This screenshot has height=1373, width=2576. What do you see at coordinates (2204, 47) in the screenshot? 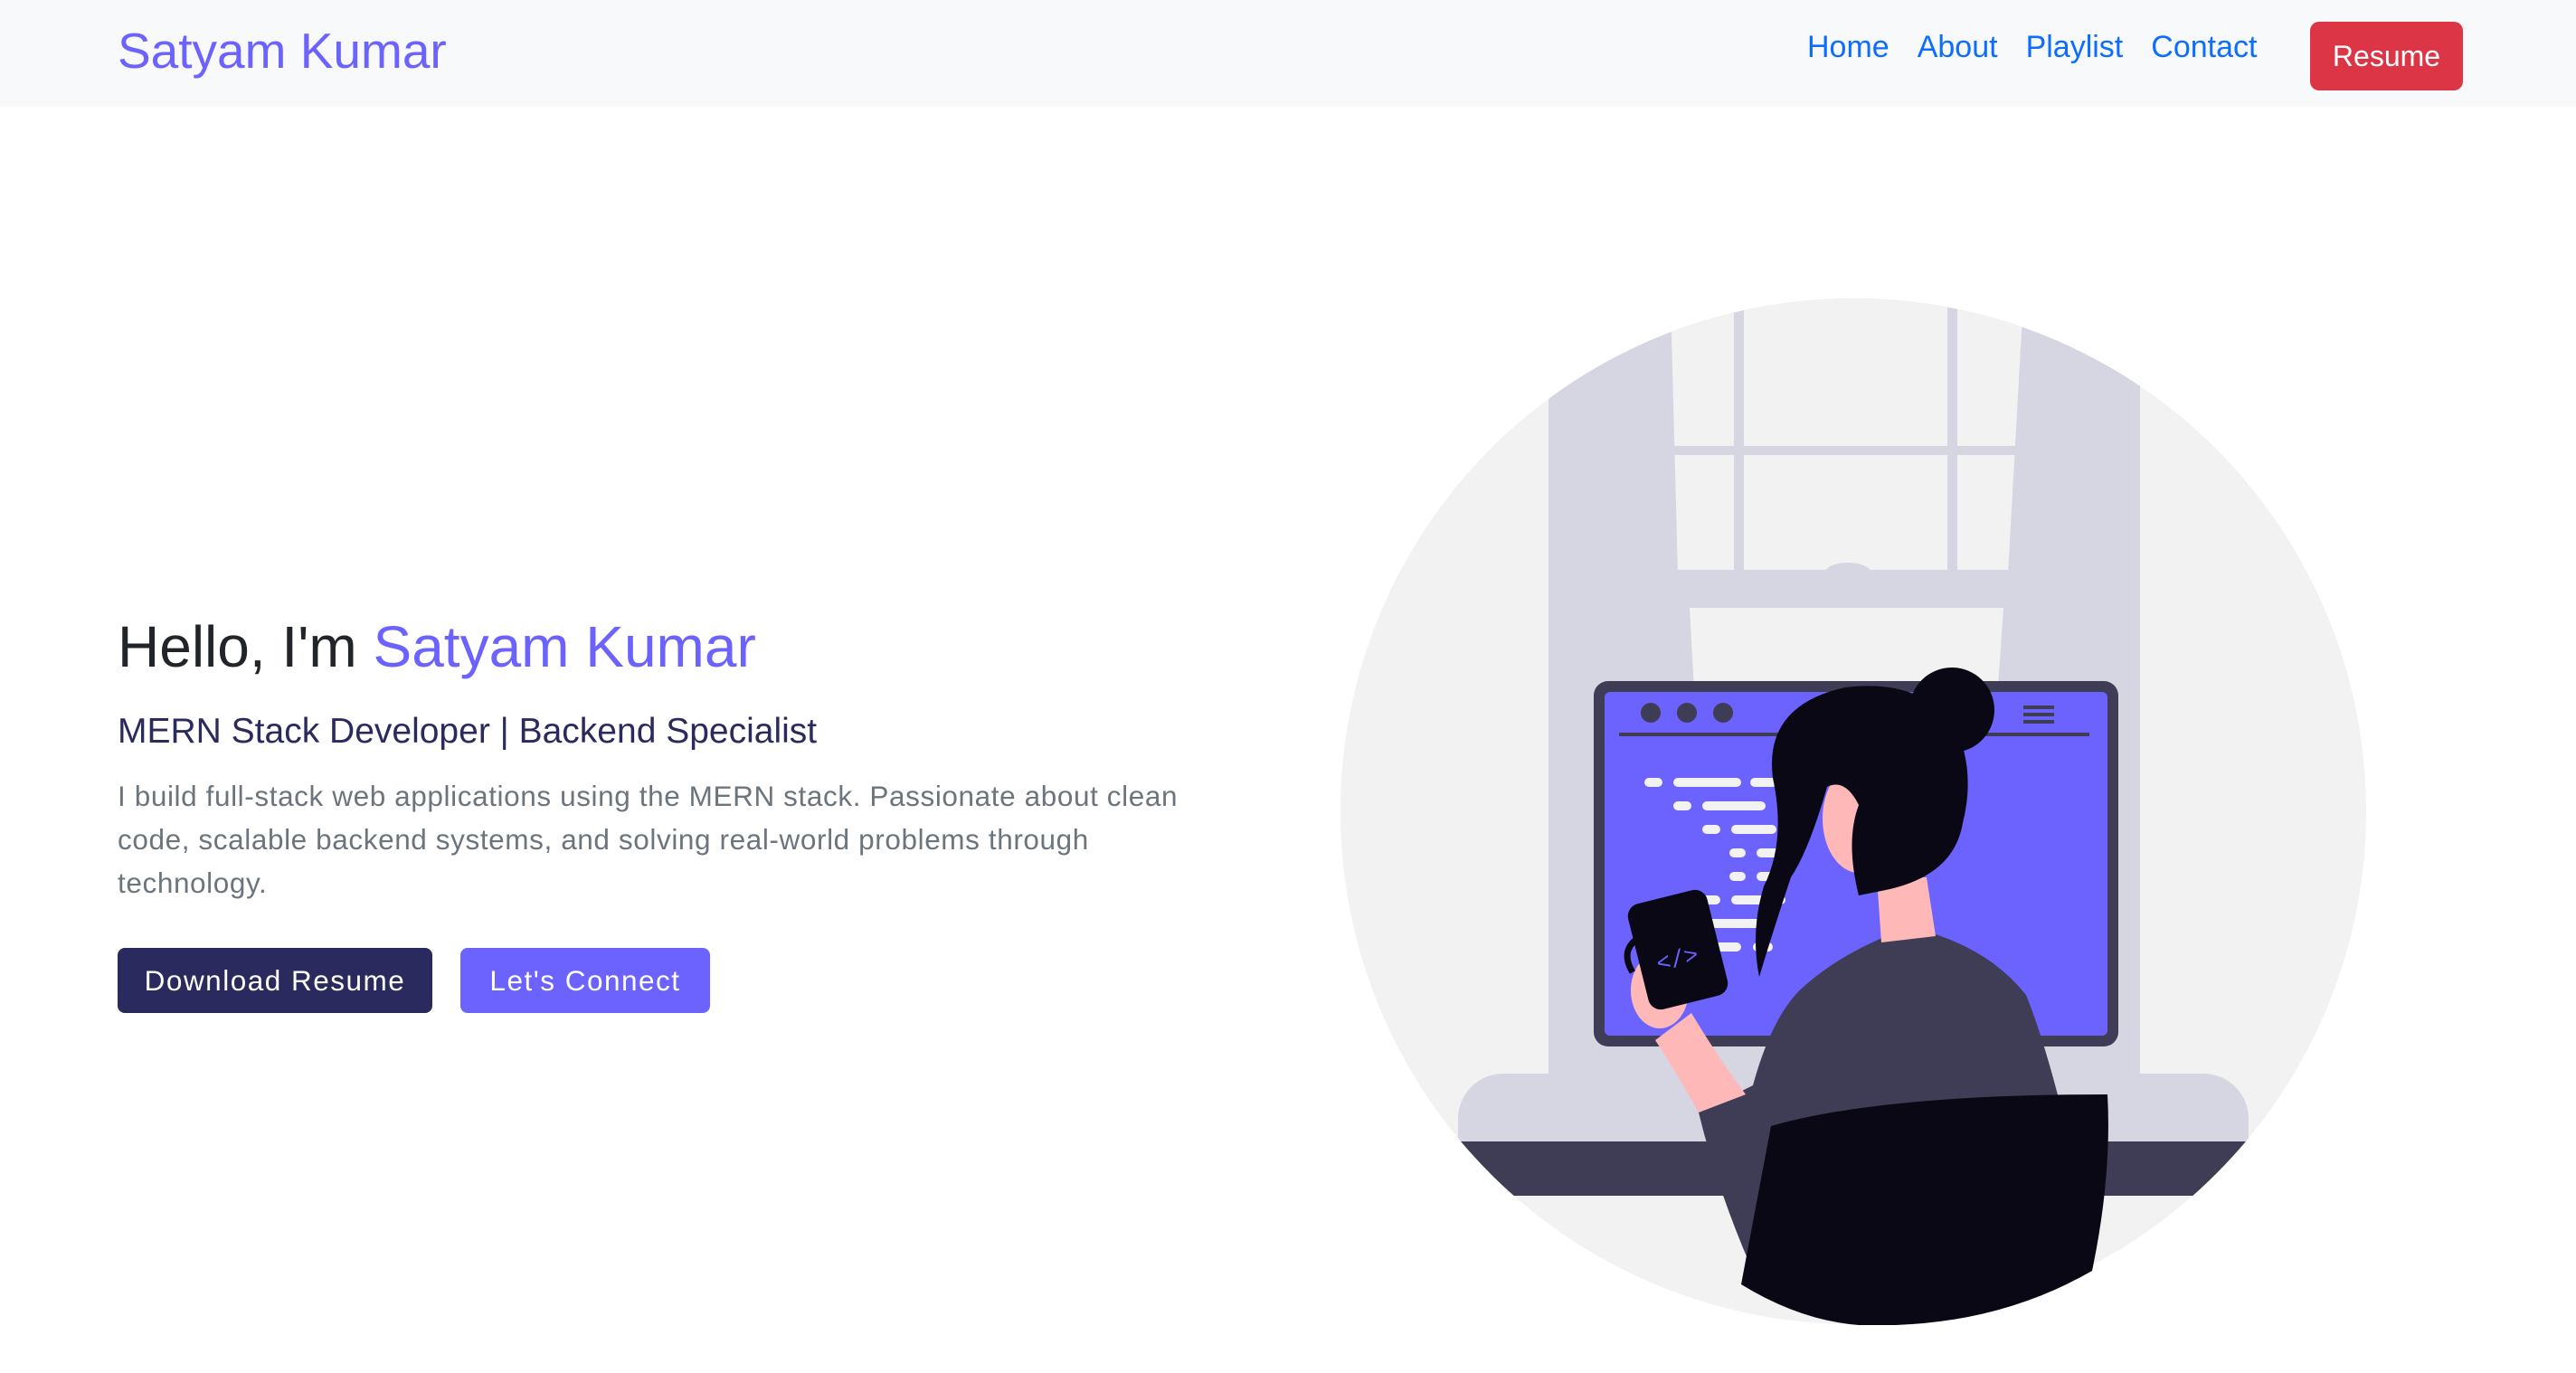
I see `nav-link-contact: Contact` at bounding box center [2204, 47].